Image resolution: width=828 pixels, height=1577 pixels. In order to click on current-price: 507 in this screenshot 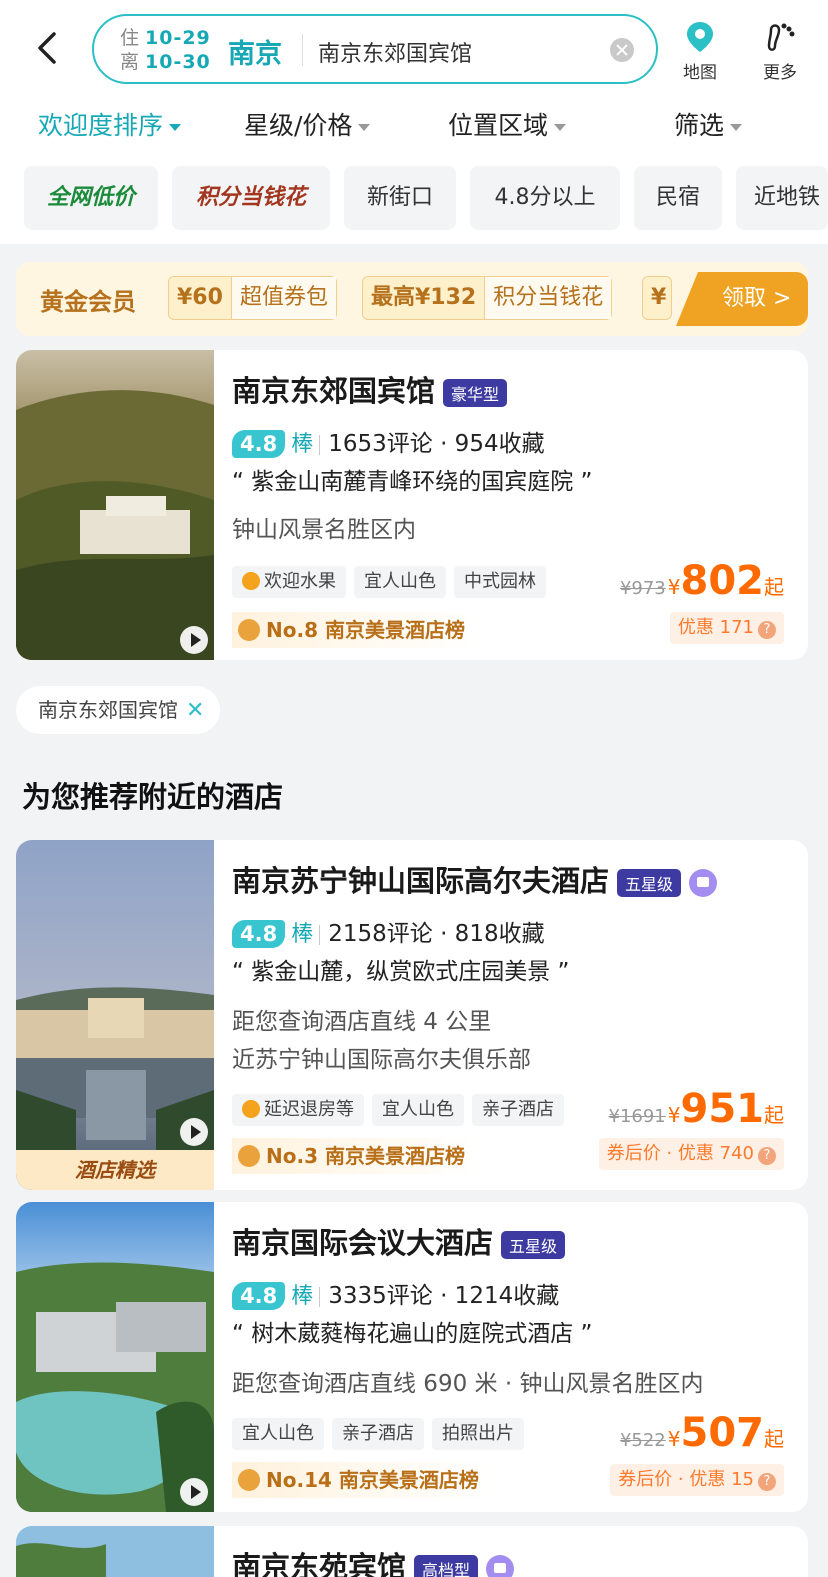, I will do `click(722, 1433)`.